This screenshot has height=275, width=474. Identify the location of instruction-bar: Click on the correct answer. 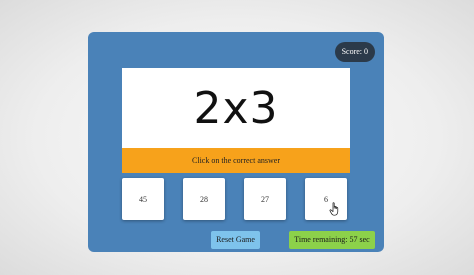
(236, 160).